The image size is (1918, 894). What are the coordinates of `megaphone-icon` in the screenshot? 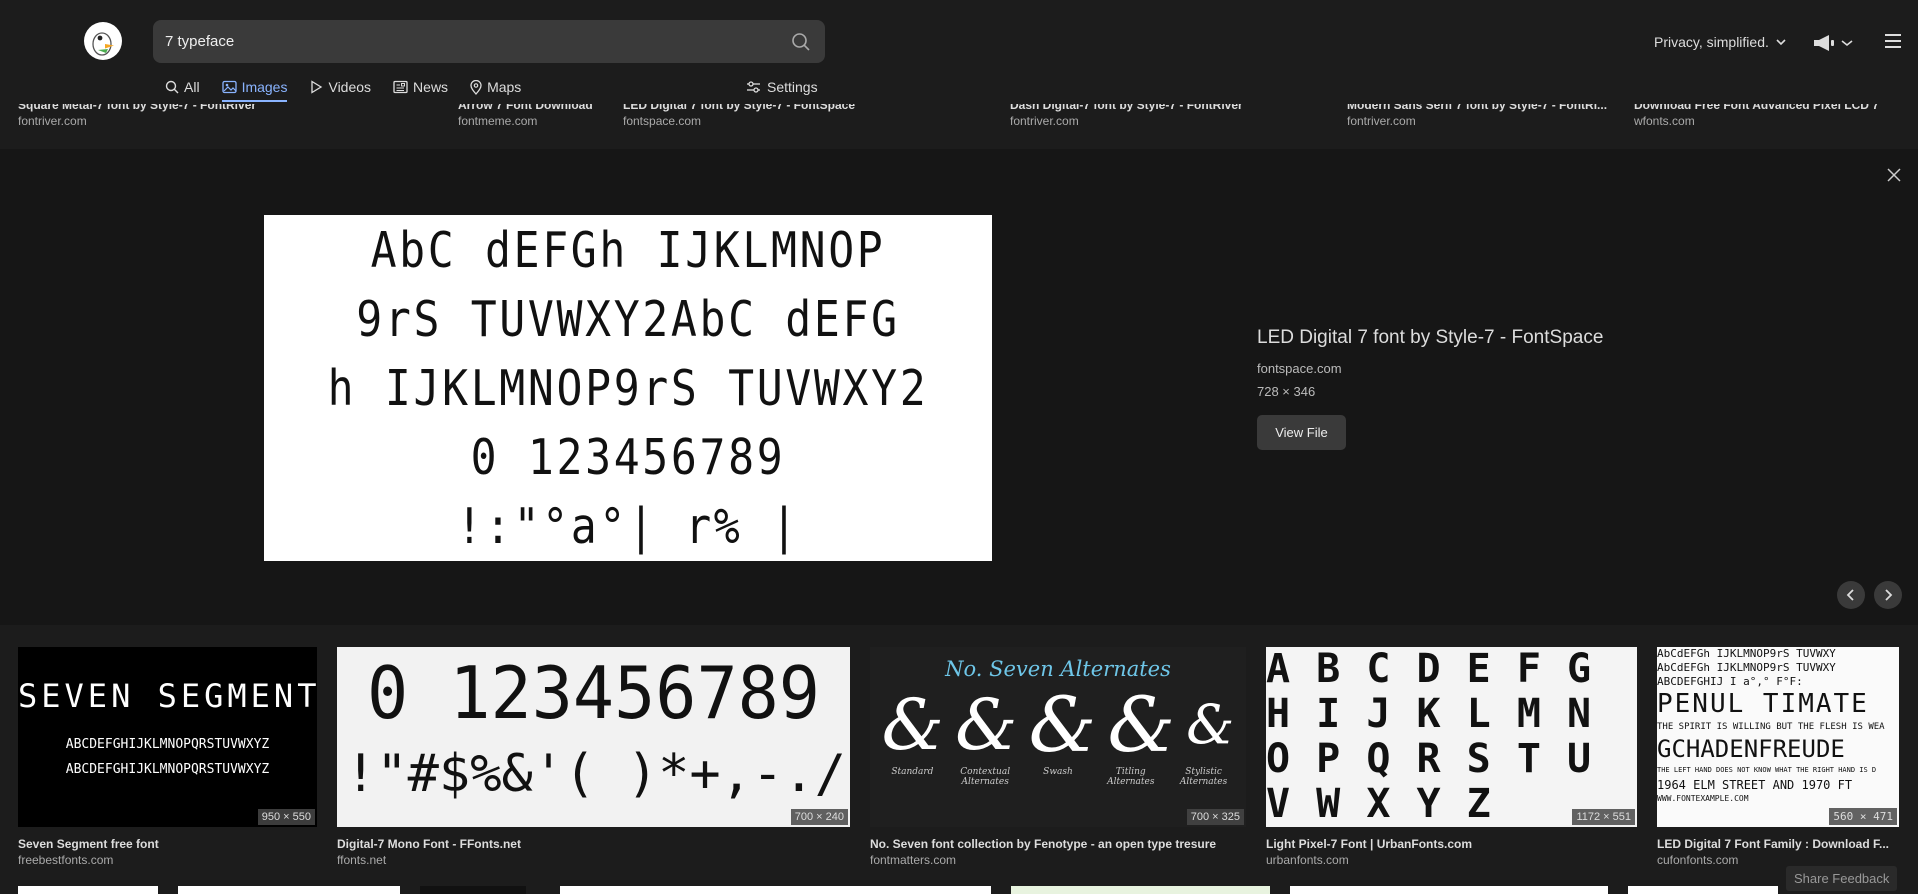 It's located at (1824, 43).